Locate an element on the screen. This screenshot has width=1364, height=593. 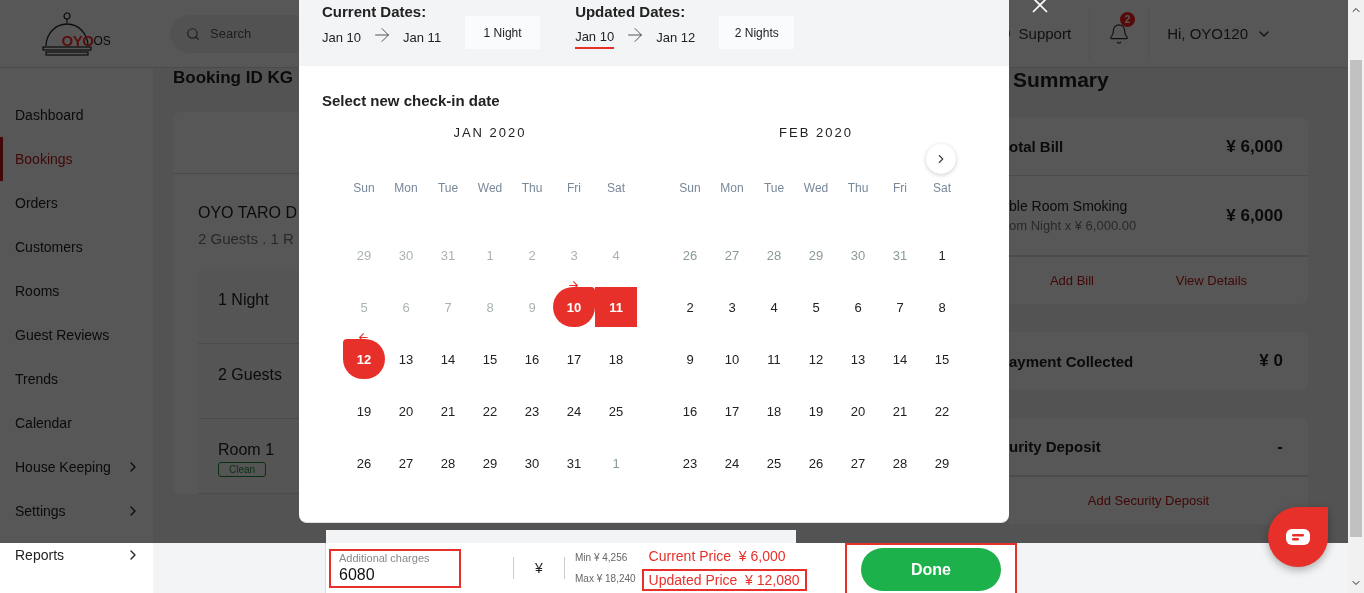
dialog-prompt: Select new check-in date is located at coordinates (411, 100).